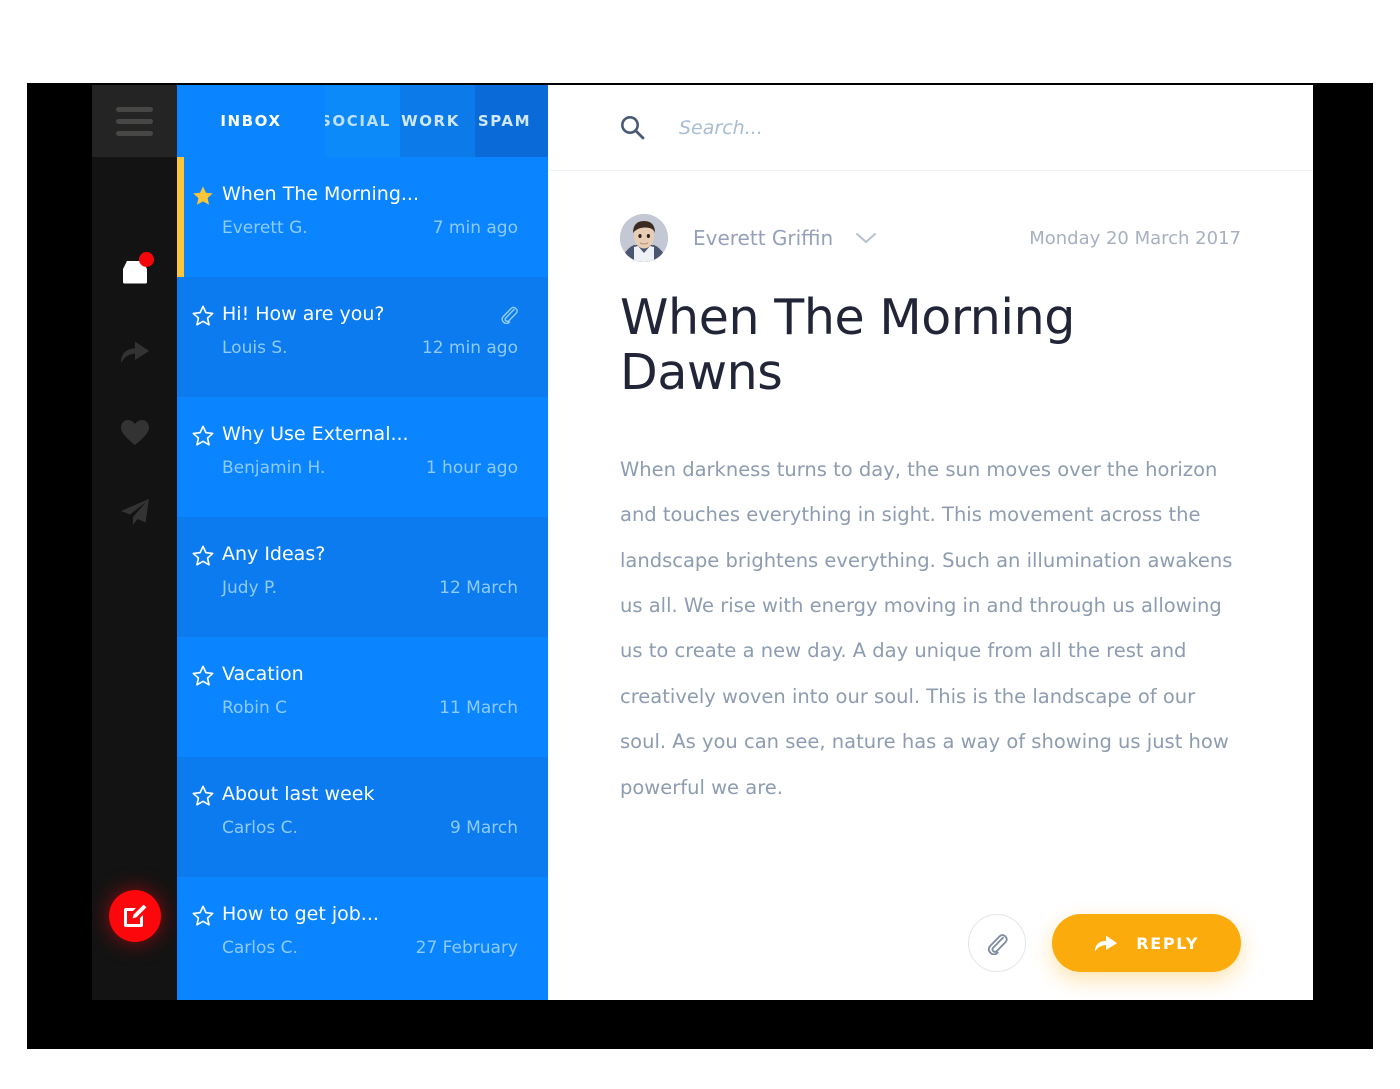  What do you see at coordinates (504, 121) in the screenshot?
I see `tab-spam-label: SPAM` at bounding box center [504, 121].